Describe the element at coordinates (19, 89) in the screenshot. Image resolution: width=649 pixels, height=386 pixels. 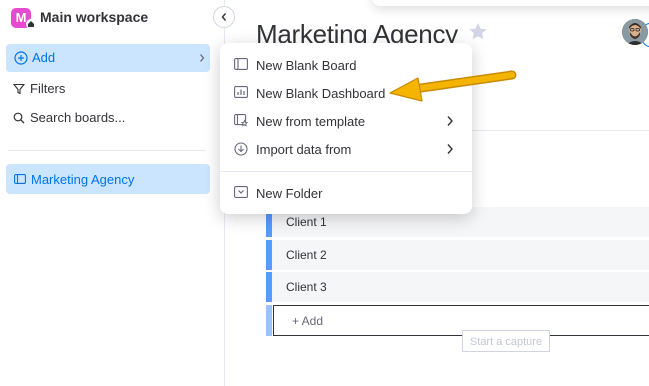
I see `filter-icon` at that location.